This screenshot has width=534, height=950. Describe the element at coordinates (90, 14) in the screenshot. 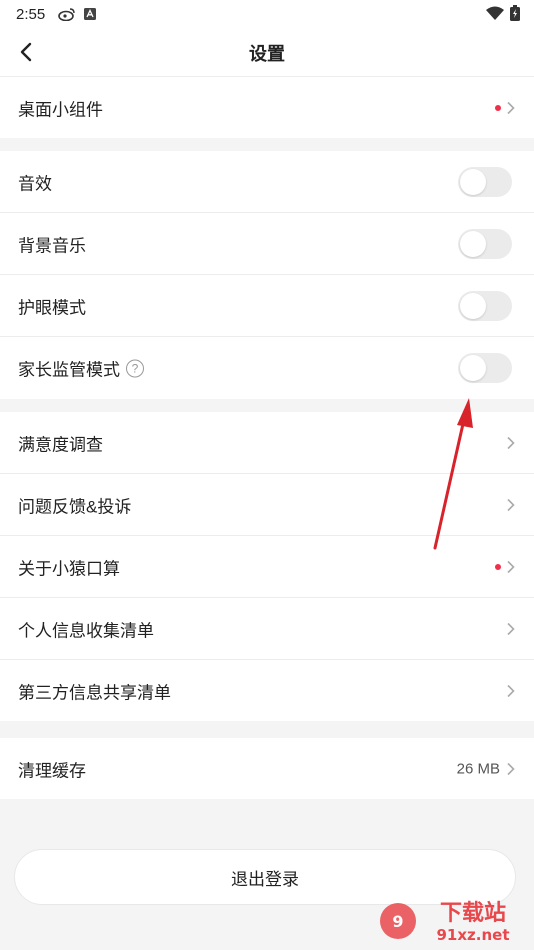

I see `app-notification-icon` at that location.